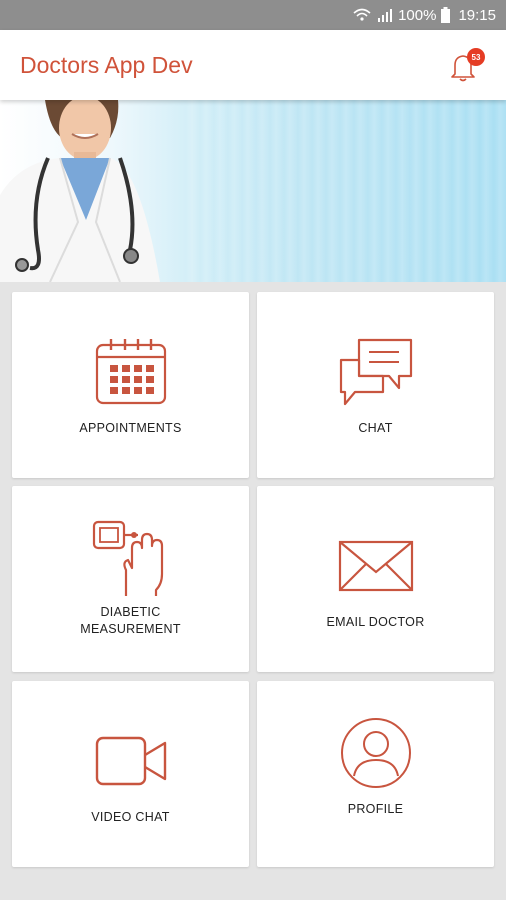 The width and height of the screenshot is (506, 900). I want to click on notification-badge: 53, so click(476, 57).